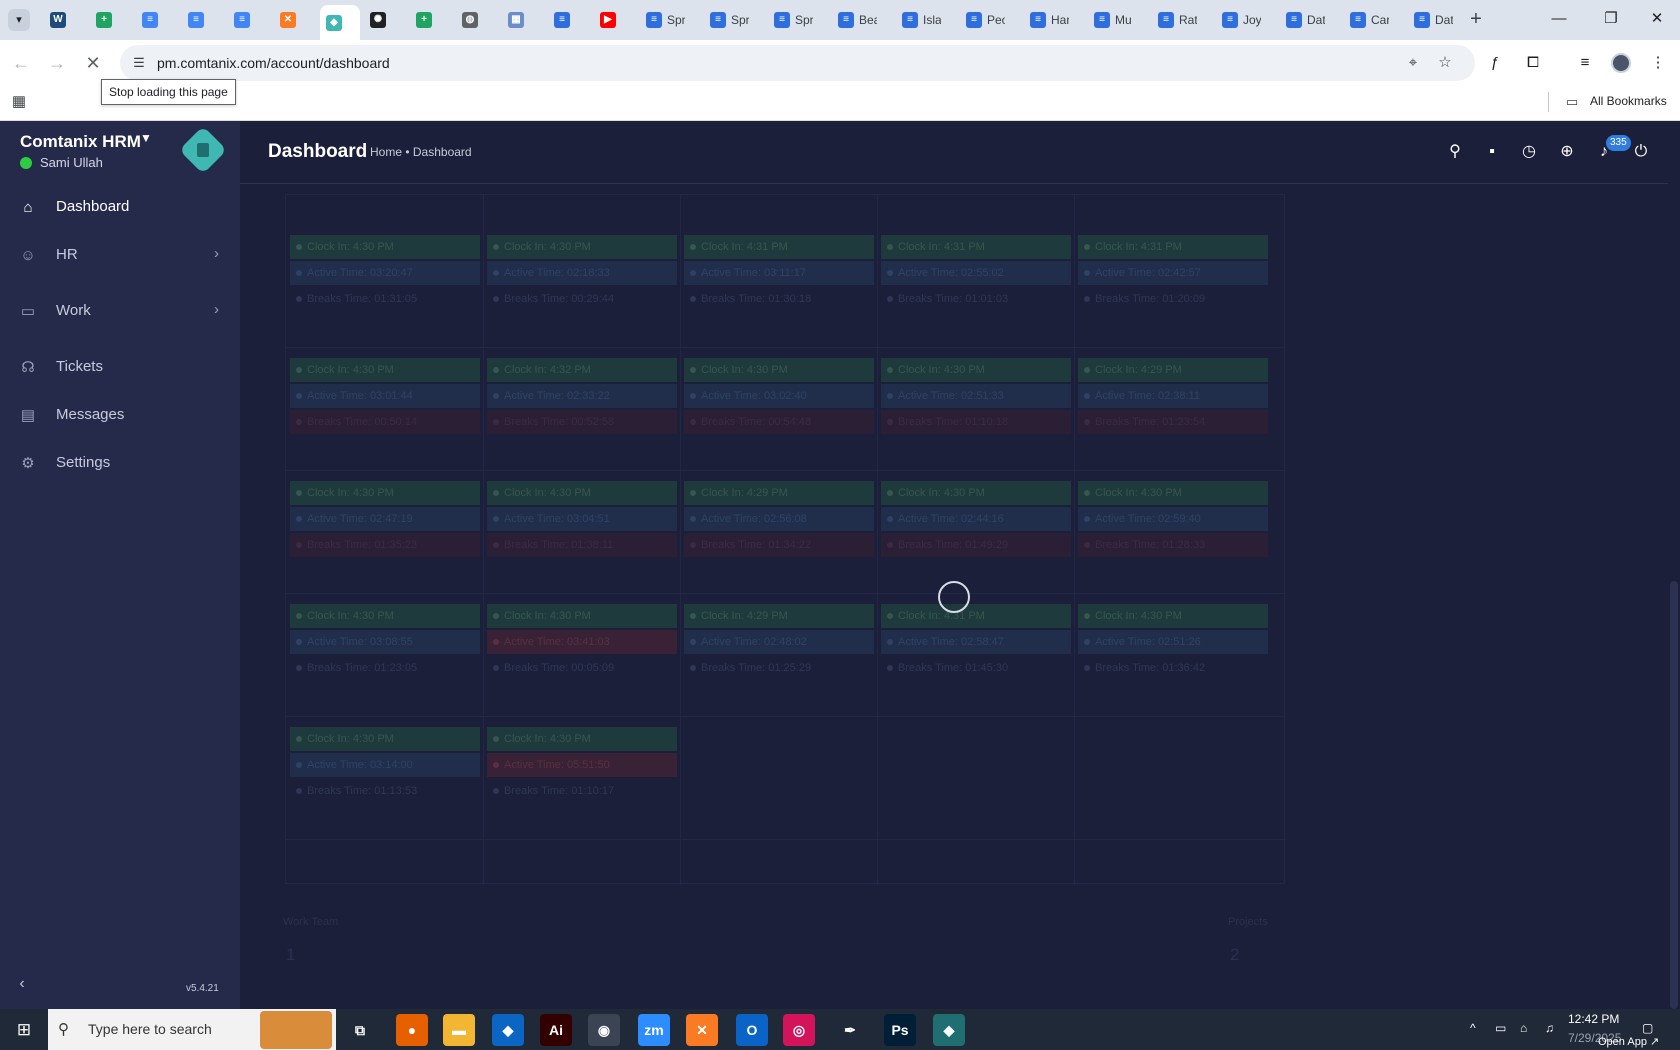 This screenshot has width=1680, height=1050. Describe the element at coordinates (556, 1030) in the screenshot. I see `illustrator-icon: Ai` at that location.